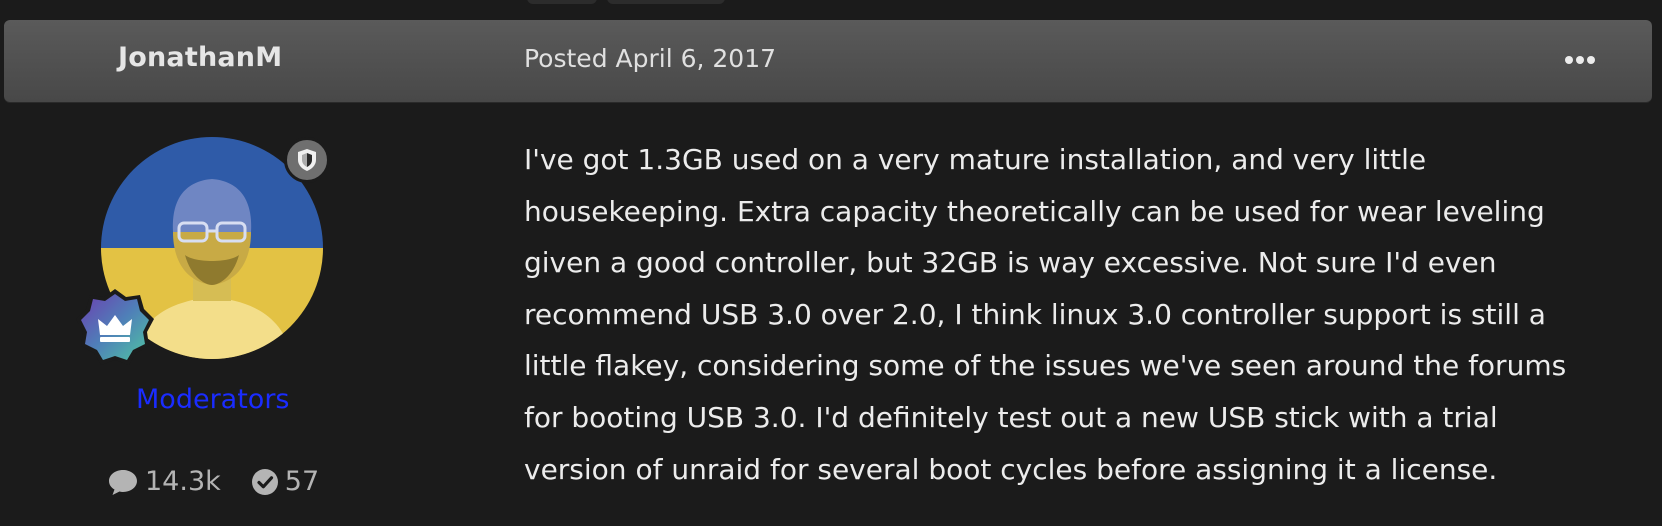 The width and height of the screenshot is (1662, 526). What do you see at coordinates (212, 399) in the screenshot?
I see `group-link: Moderators` at bounding box center [212, 399].